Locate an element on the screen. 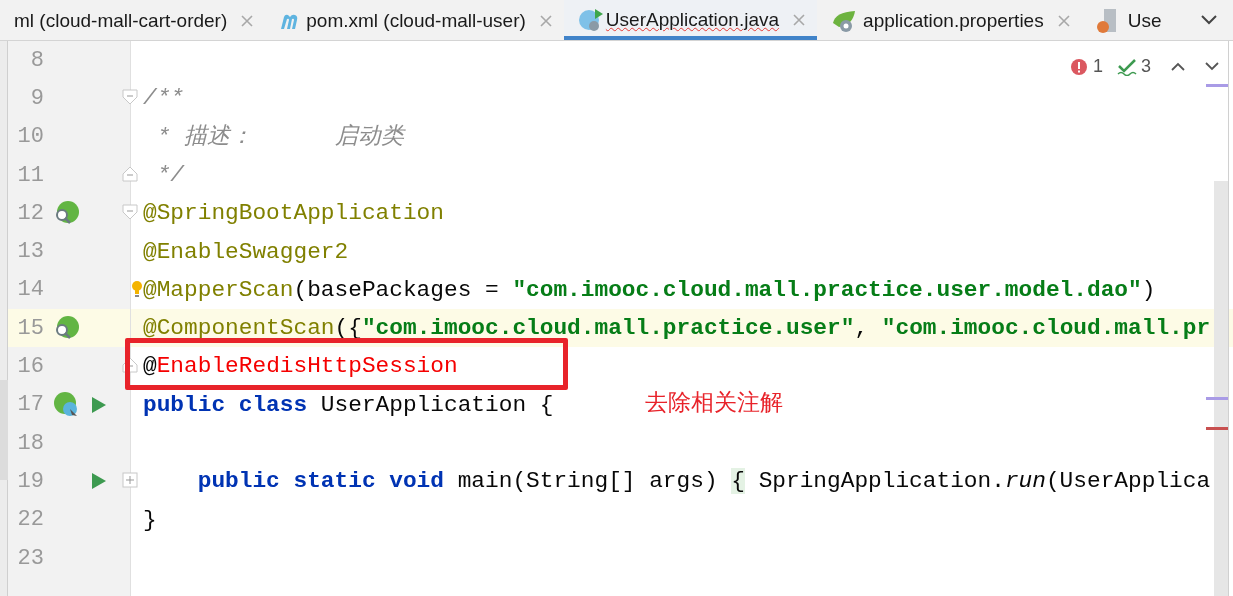 This screenshot has height=596, width=1233. editor-tab: UserApplication.java is located at coordinates (690, 20).